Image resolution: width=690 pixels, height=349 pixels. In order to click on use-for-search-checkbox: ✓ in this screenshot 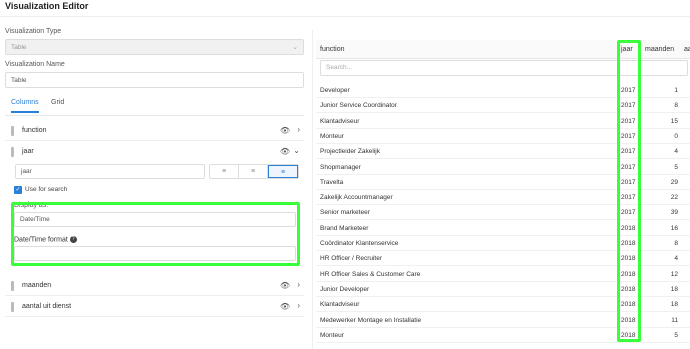, I will do `click(18, 190)`.